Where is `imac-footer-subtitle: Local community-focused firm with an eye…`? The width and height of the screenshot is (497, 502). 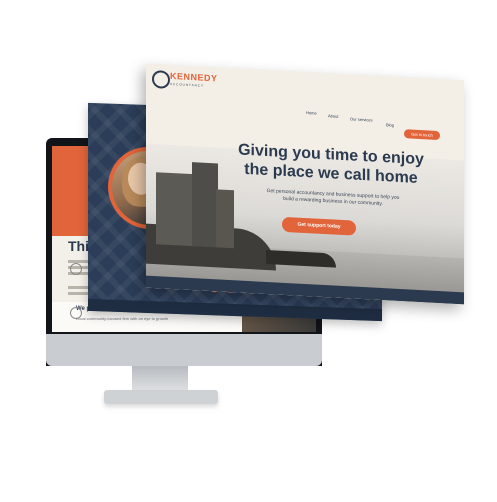
imac-footer-subtitle: Local community-focused firm with an eye… is located at coordinates (122, 318).